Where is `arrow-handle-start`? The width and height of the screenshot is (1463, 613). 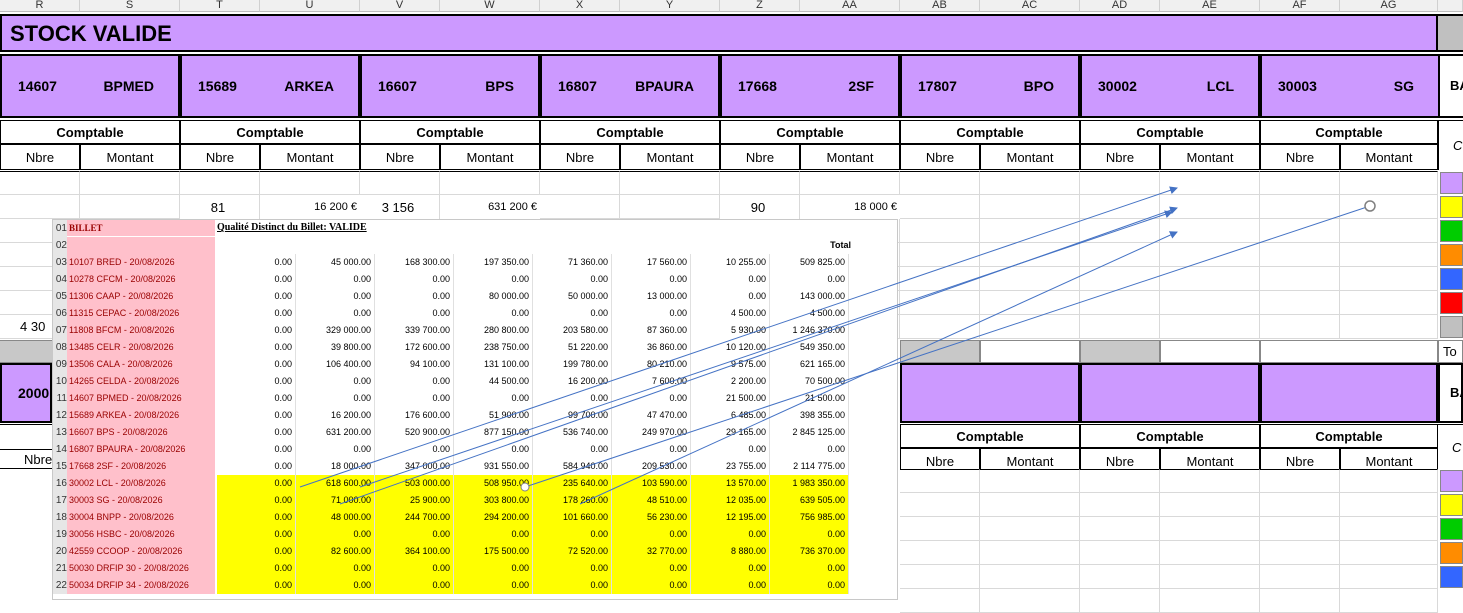
arrow-handle-start is located at coordinates (525, 487).